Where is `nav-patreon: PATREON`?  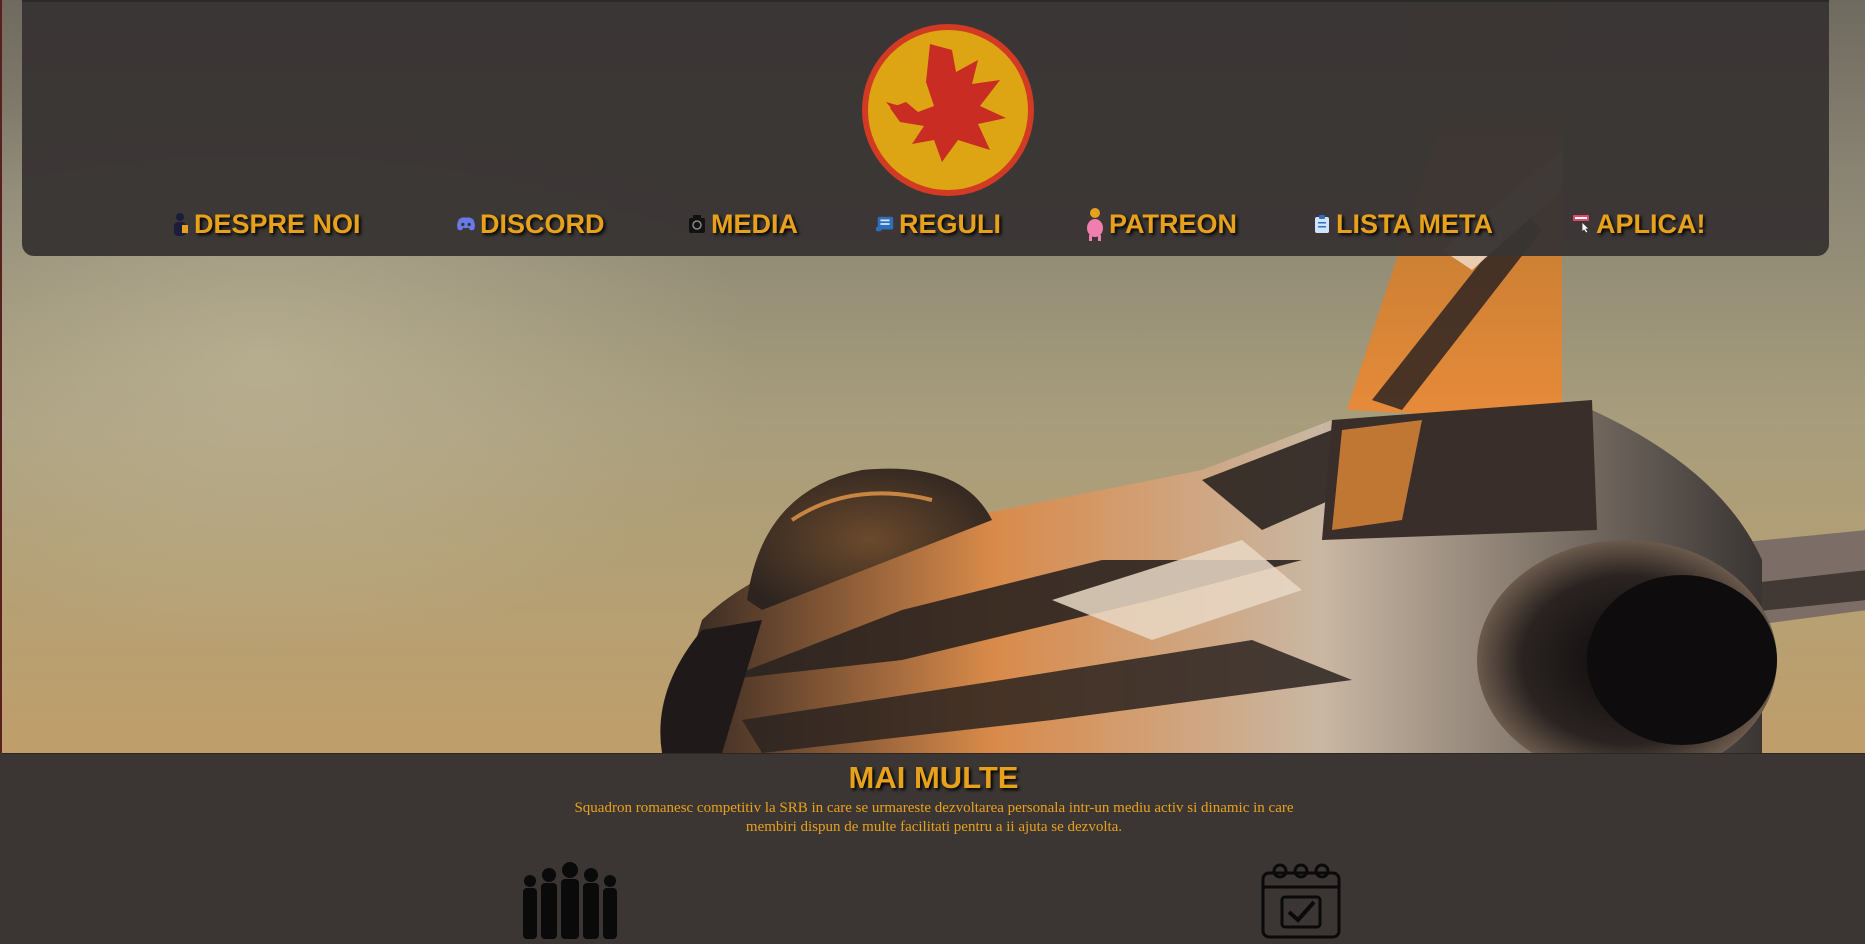
nav-patreon: PATREON is located at coordinates (1161, 224).